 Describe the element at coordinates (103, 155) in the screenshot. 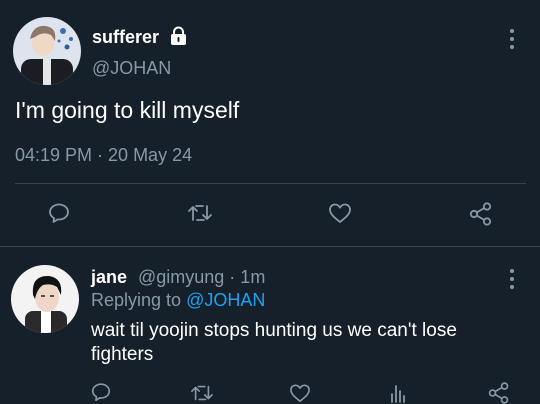

I see `tweet-timestamp: 04:19 PM · 20 May 24` at that location.